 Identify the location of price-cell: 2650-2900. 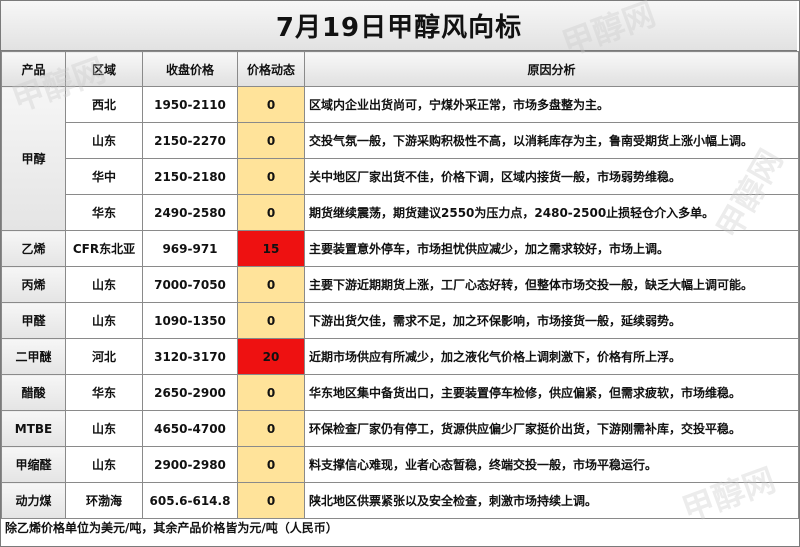
(190, 392).